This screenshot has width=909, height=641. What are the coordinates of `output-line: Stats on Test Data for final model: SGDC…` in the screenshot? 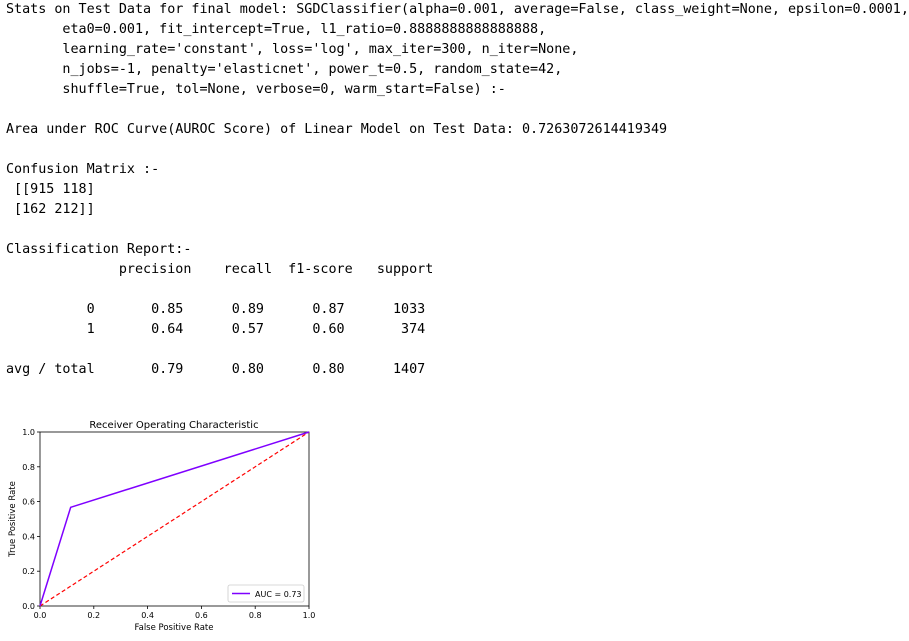 It's located at (457, 9).